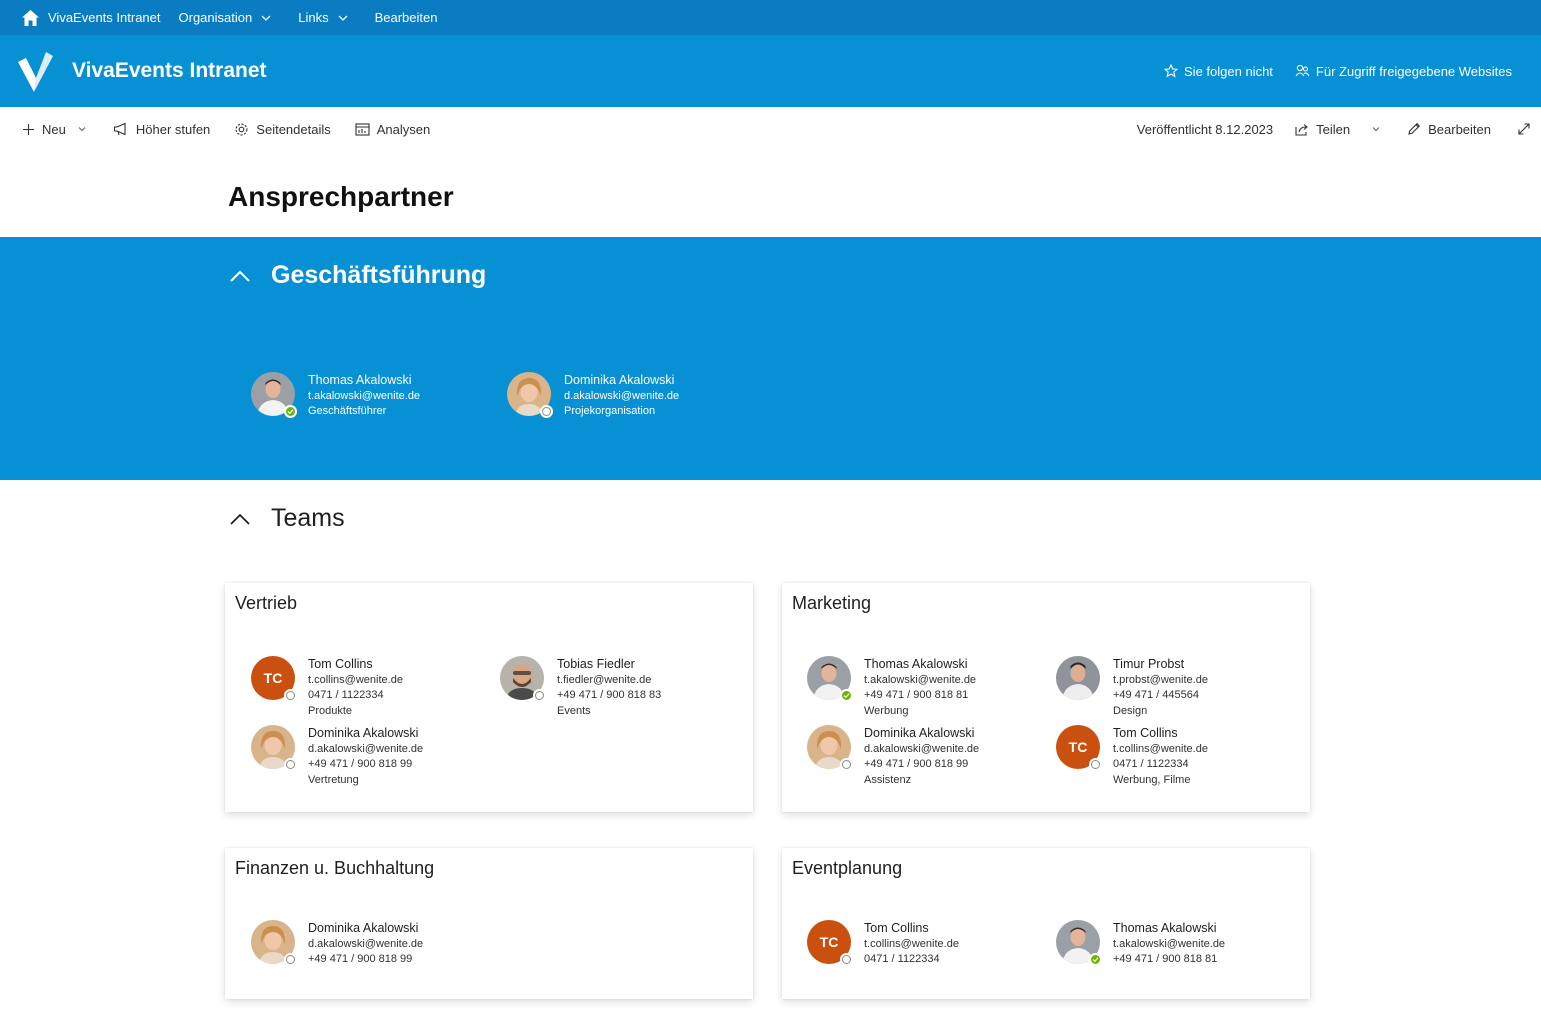 This screenshot has height=1027, width=1541. I want to click on share-label: Teilen, so click(1333, 129).